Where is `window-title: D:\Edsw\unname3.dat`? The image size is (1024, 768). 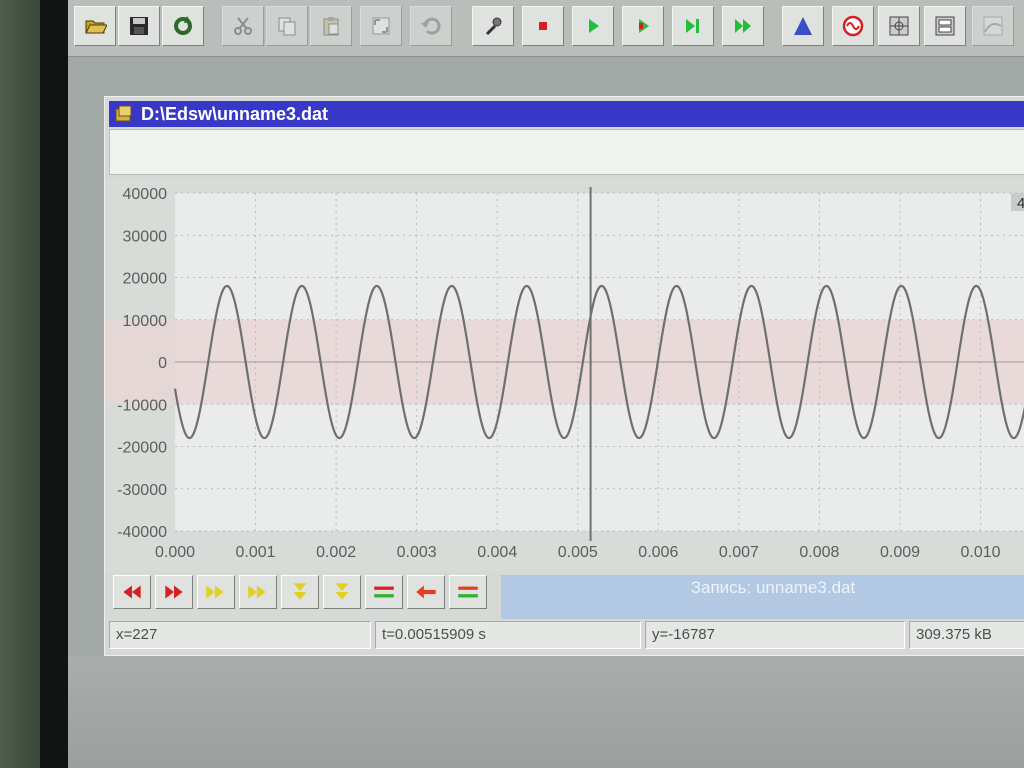 window-title: D:\Edsw\unname3.dat is located at coordinates (235, 114).